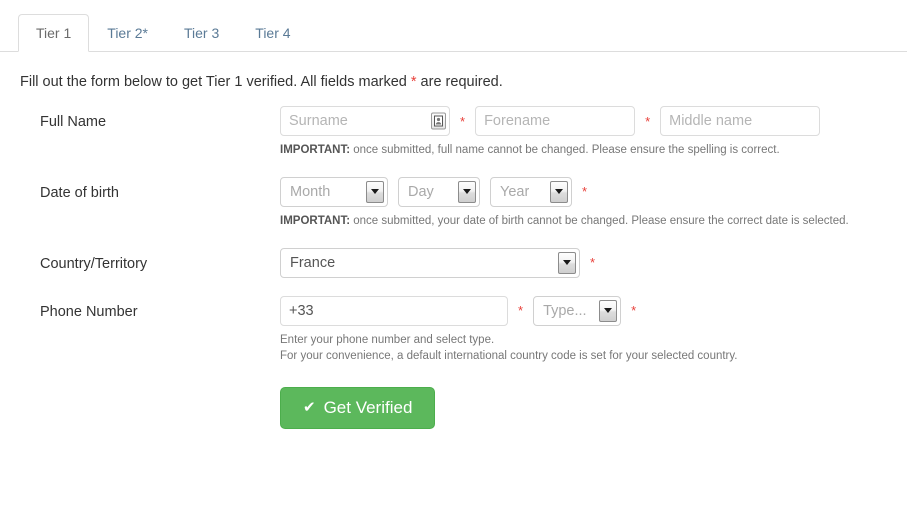  What do you see at coordinates (634, 311) in the screenshot?
I see `phone-type-required-asterisk: *` at bounding box center [634, 311].